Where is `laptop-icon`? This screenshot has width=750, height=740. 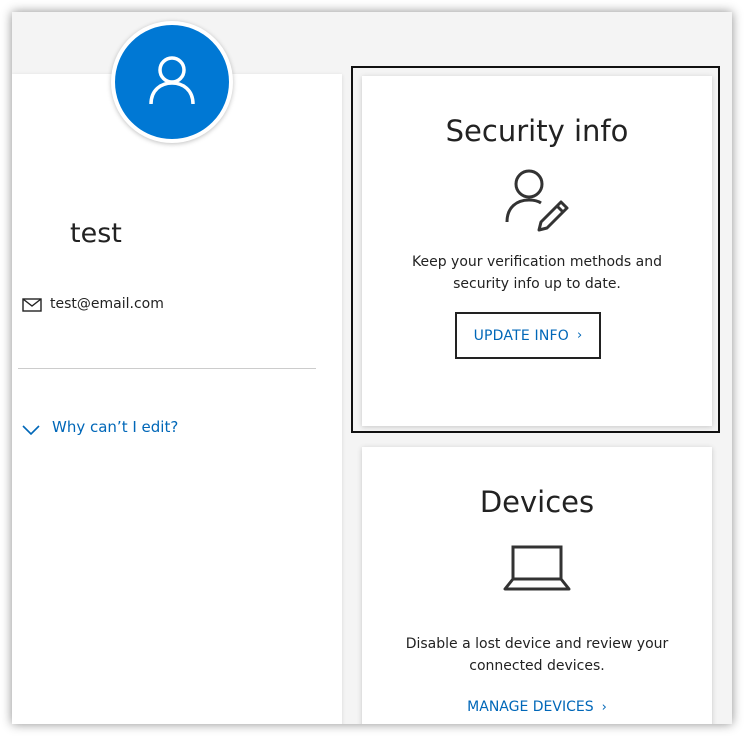
laptop-icon is located at coordinates (537, 569).